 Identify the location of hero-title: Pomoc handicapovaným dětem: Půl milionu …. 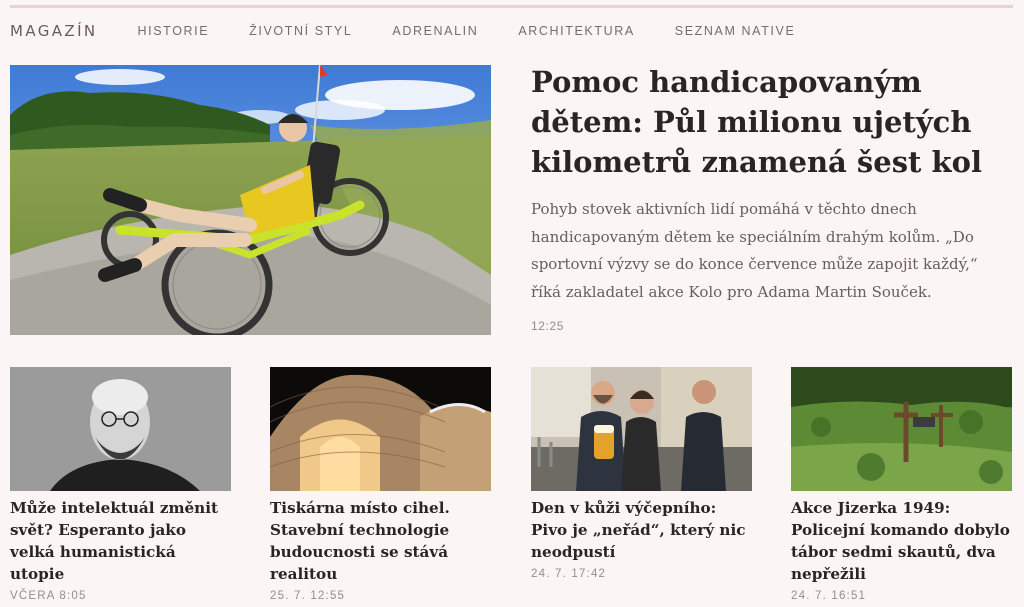
(766, 122).